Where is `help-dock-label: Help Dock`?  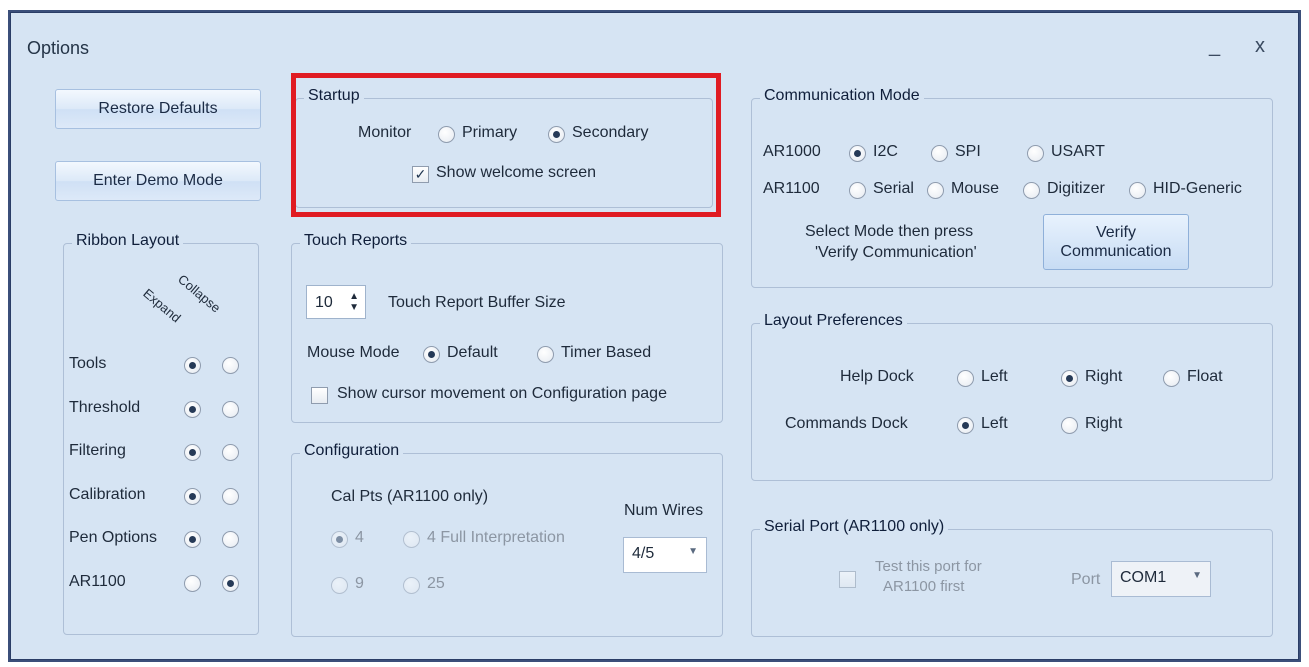
help-dock-label: Help Dock is located at coordinates (877, 376).